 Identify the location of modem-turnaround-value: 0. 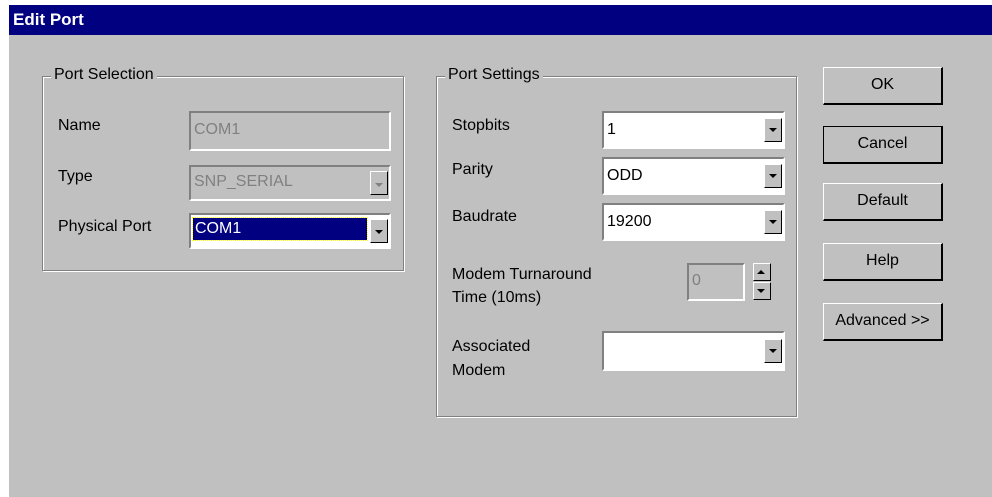
(696, 280).